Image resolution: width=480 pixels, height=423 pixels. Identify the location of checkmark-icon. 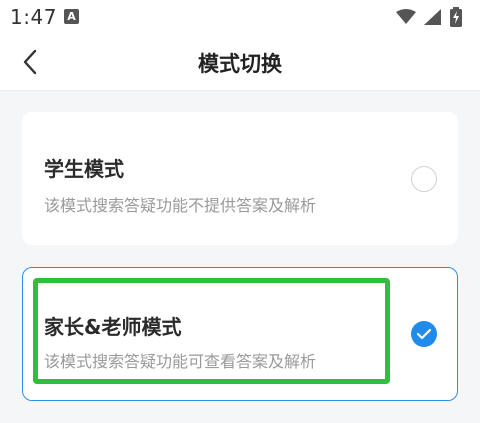
(424, 334).